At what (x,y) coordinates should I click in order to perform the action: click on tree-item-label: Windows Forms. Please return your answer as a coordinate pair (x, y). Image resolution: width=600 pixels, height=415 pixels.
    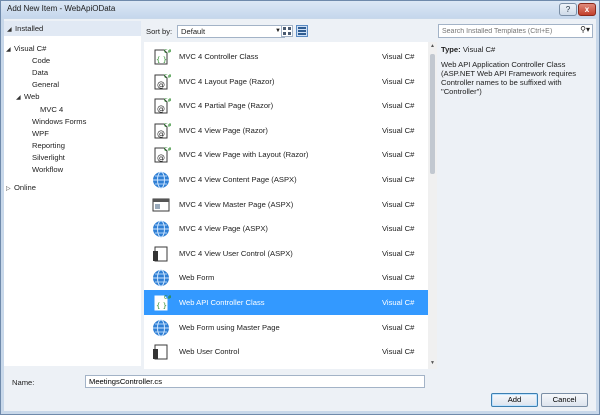
    Looking at the image, I should click on (59, 121).